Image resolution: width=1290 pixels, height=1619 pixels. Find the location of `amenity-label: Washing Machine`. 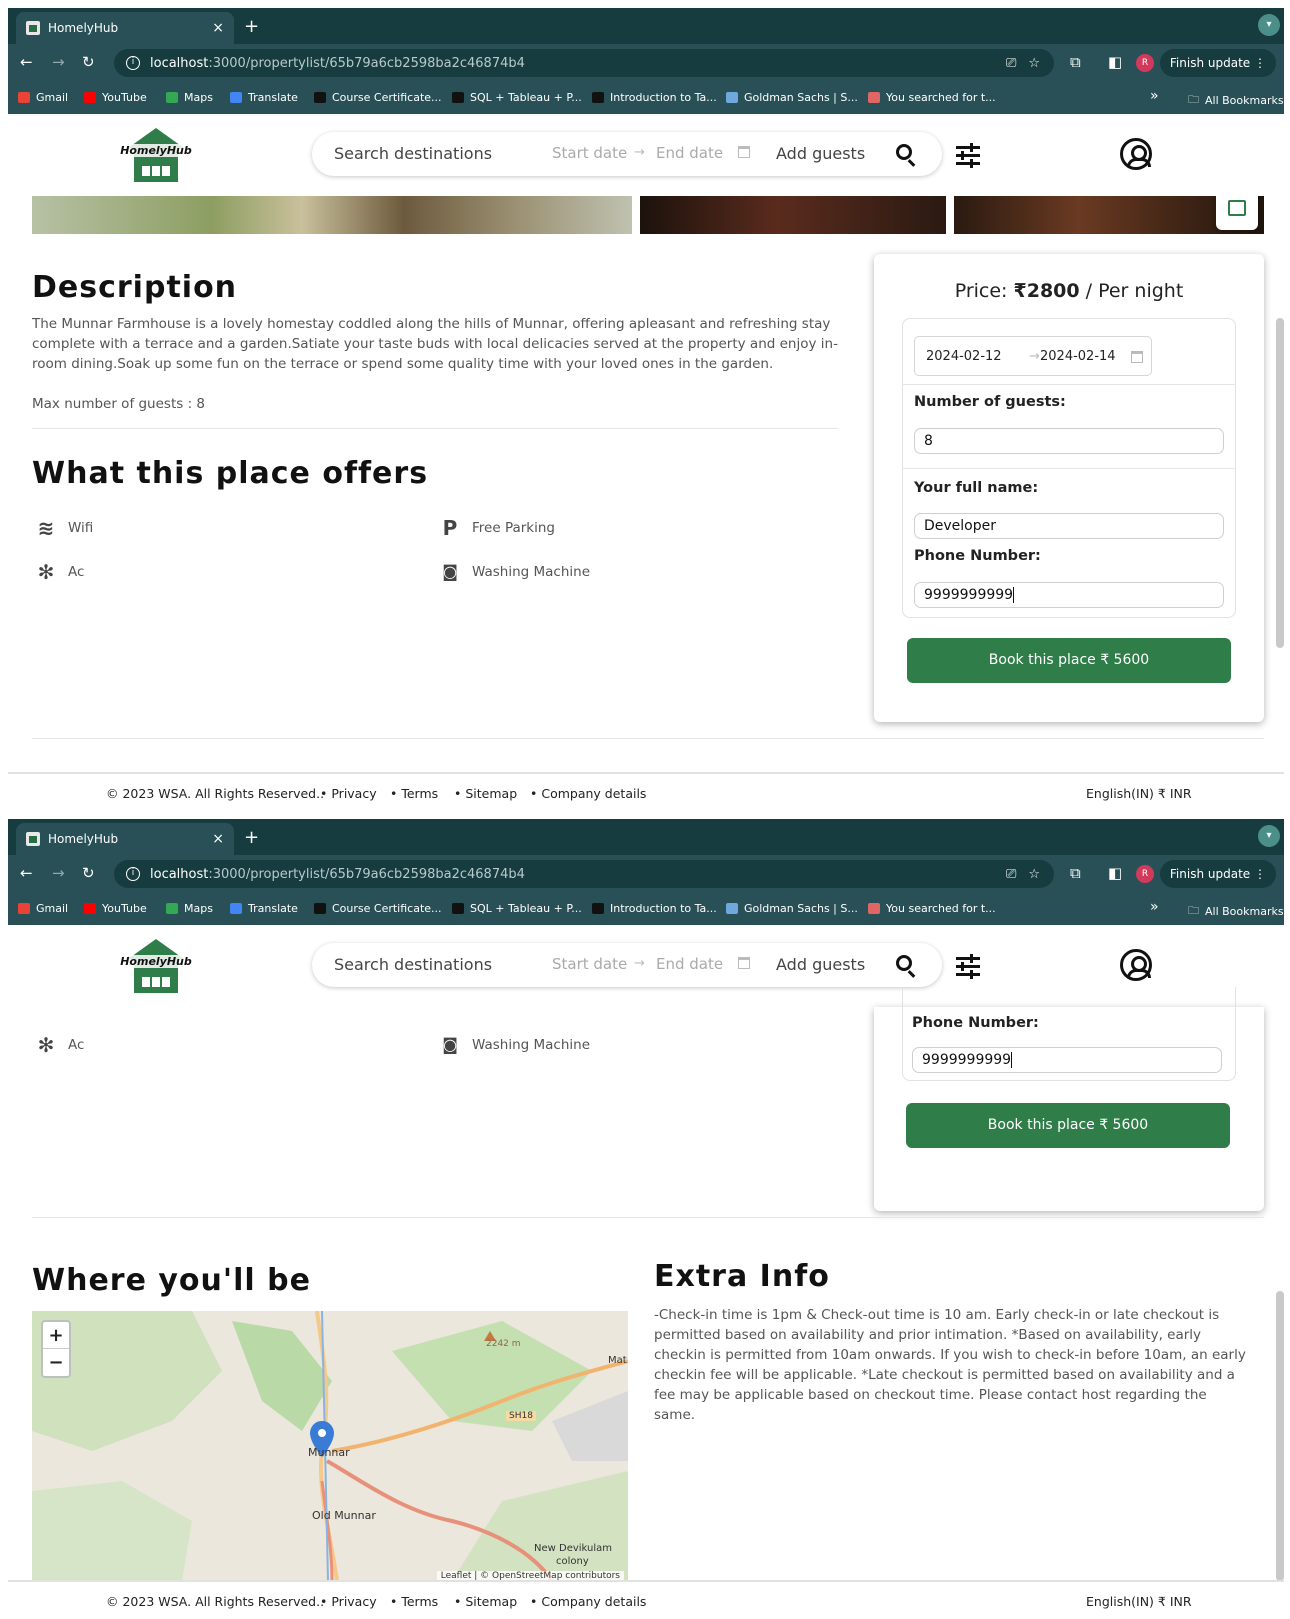

amenity-label: Washing Machine is located at coordinates (531, 1045).